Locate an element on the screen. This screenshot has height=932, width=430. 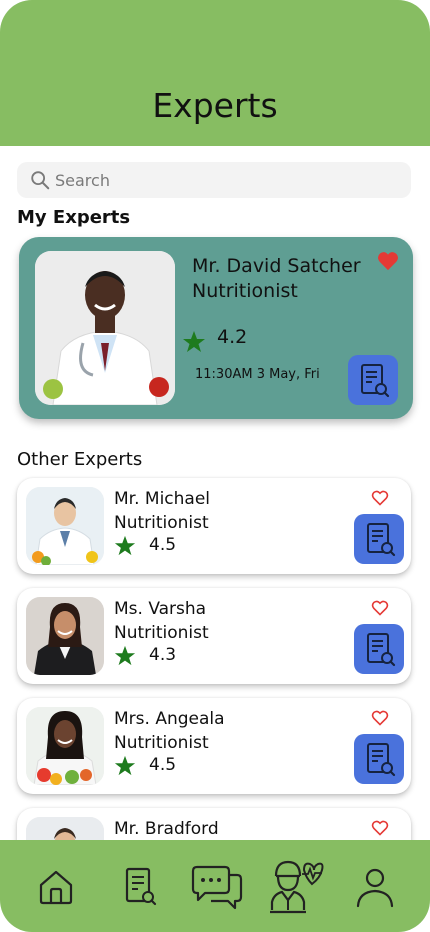
expert-card: Ms. Varsha Nutritionist 4.3 is located at coordinates (214, 636).